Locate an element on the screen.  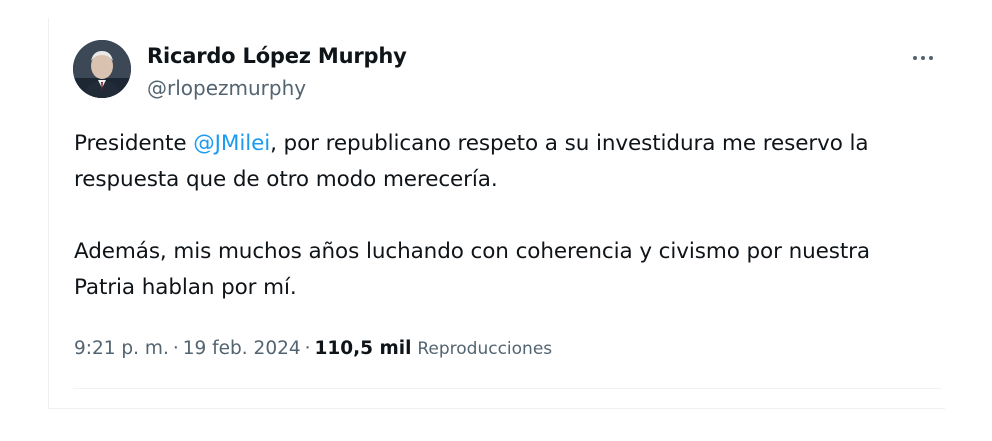
divider is located at coordinates (507, 388).